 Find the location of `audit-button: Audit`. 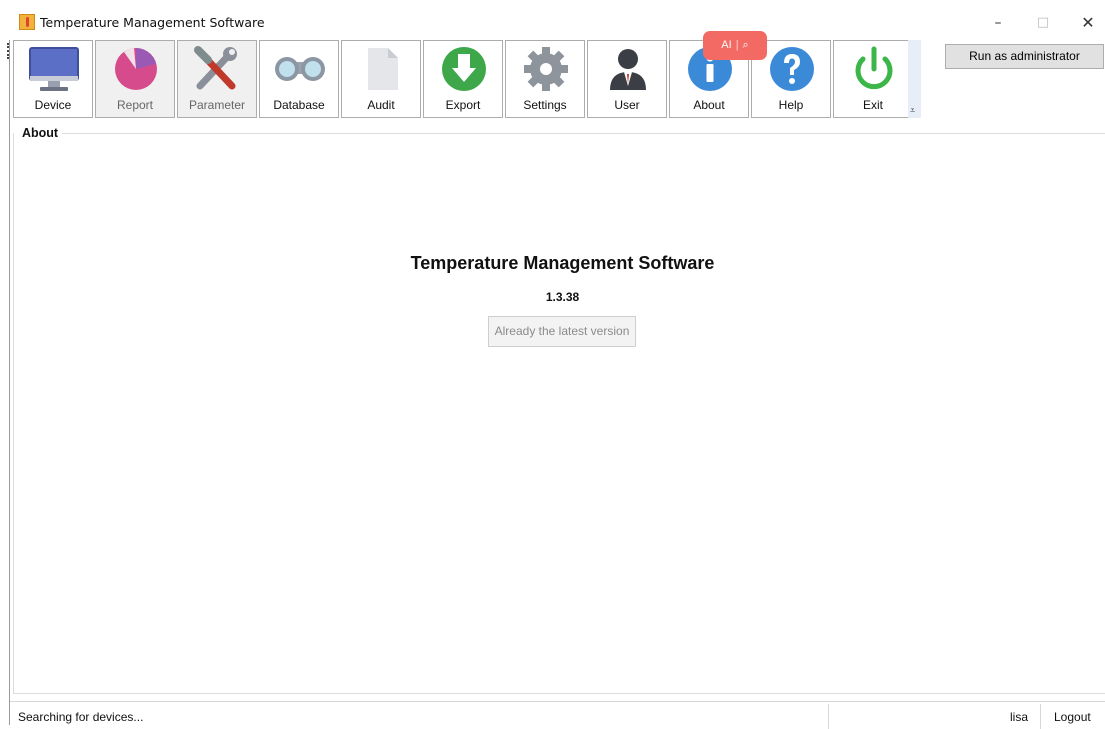

audit-button: Audit is located at coordinates (381, 79).